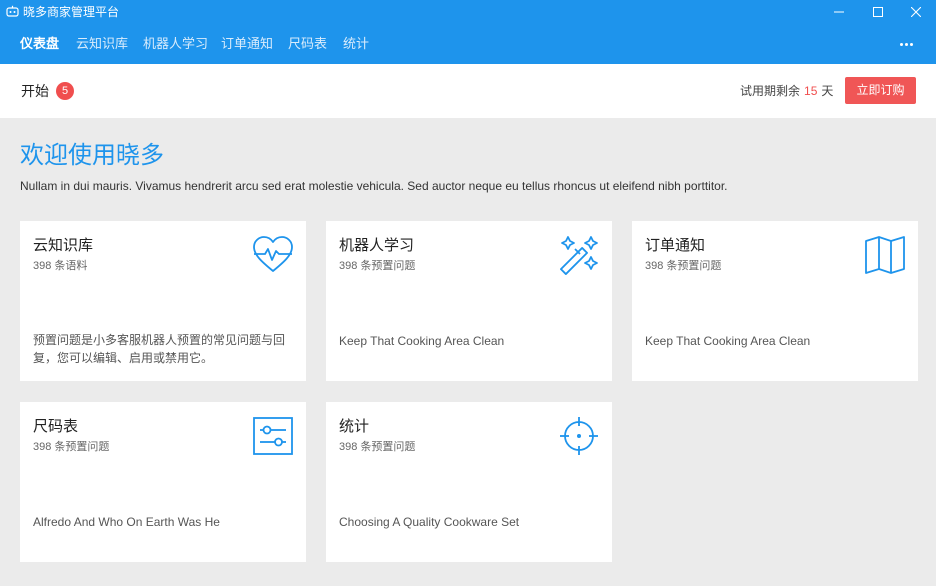 This screenshot has width=936, height=586. Describe the element at coordinates (468, 44) in the screenshot. I see `main-nav: 仪表盘 云知识库 机器人学习 订单通知 尺码表 统计` at that location.